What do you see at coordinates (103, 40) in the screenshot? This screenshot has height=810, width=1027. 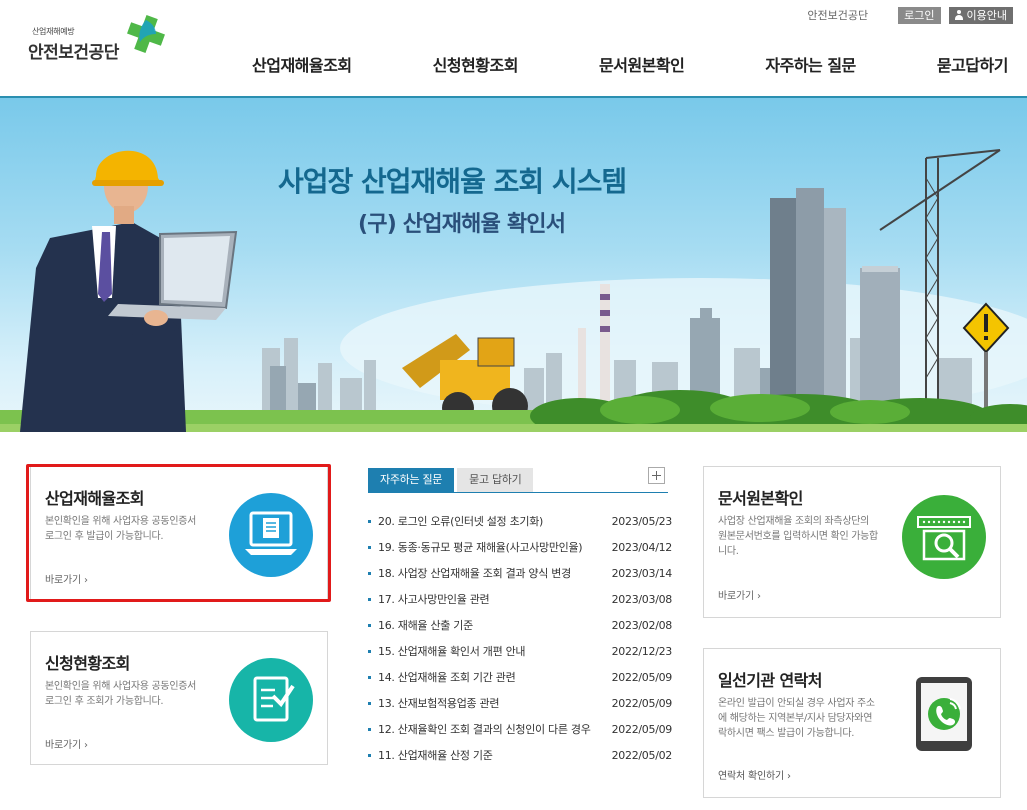 I see `site-logo: 산업재해예방 안전보건공단` at bounding box center [103, 40].